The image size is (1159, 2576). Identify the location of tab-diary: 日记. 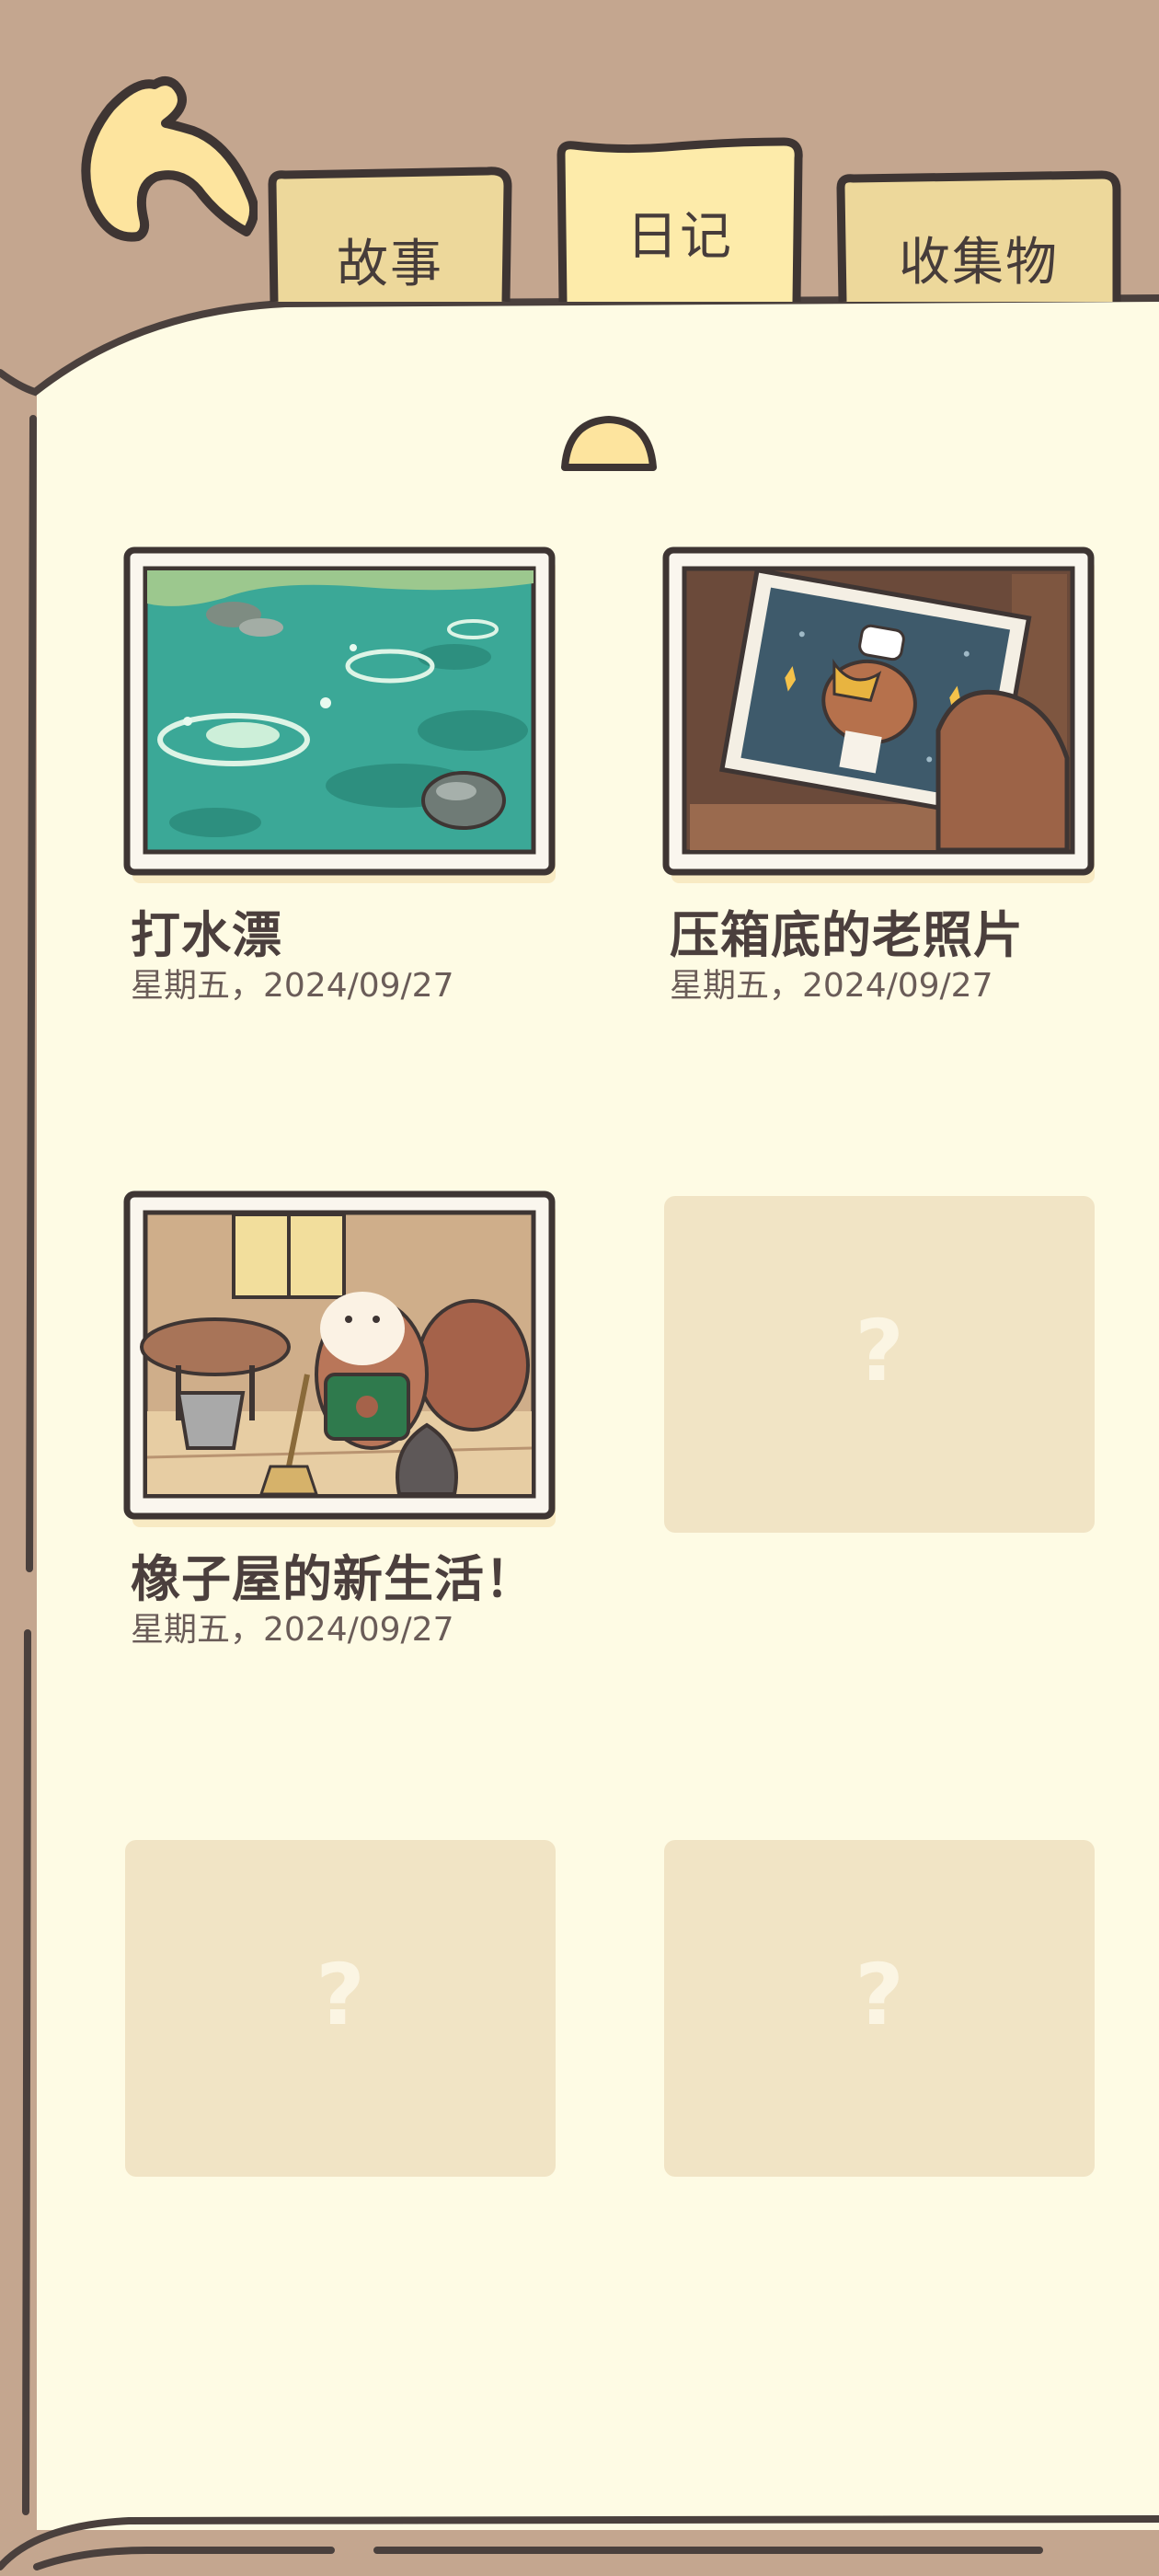
(680, 220).